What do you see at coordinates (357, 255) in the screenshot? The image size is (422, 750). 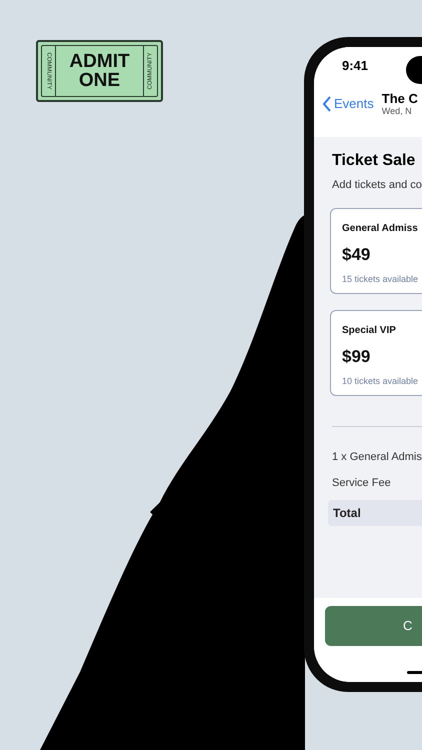 I see `ticket-price: $49` at bounding box center [357, 255].